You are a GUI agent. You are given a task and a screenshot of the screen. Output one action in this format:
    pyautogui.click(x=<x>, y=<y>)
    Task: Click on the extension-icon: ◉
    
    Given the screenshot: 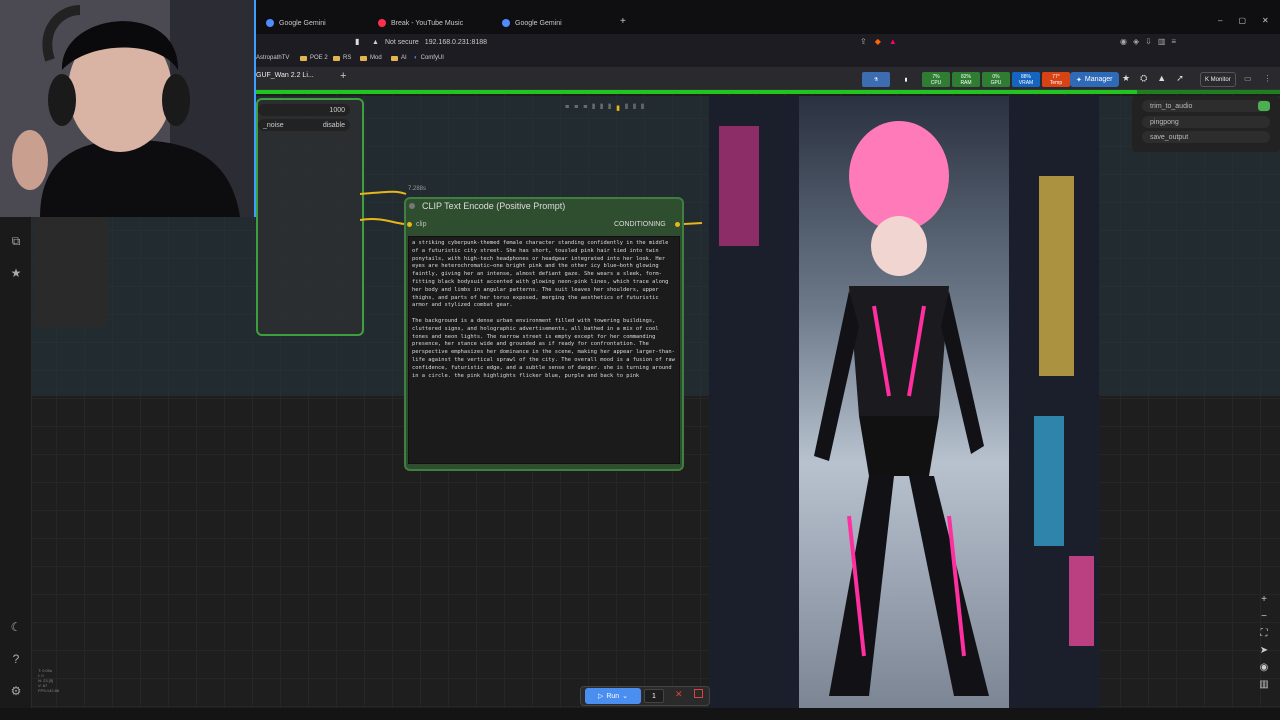 What is the action you would take?
    pyautogui.click(x=1123, y=41)
    